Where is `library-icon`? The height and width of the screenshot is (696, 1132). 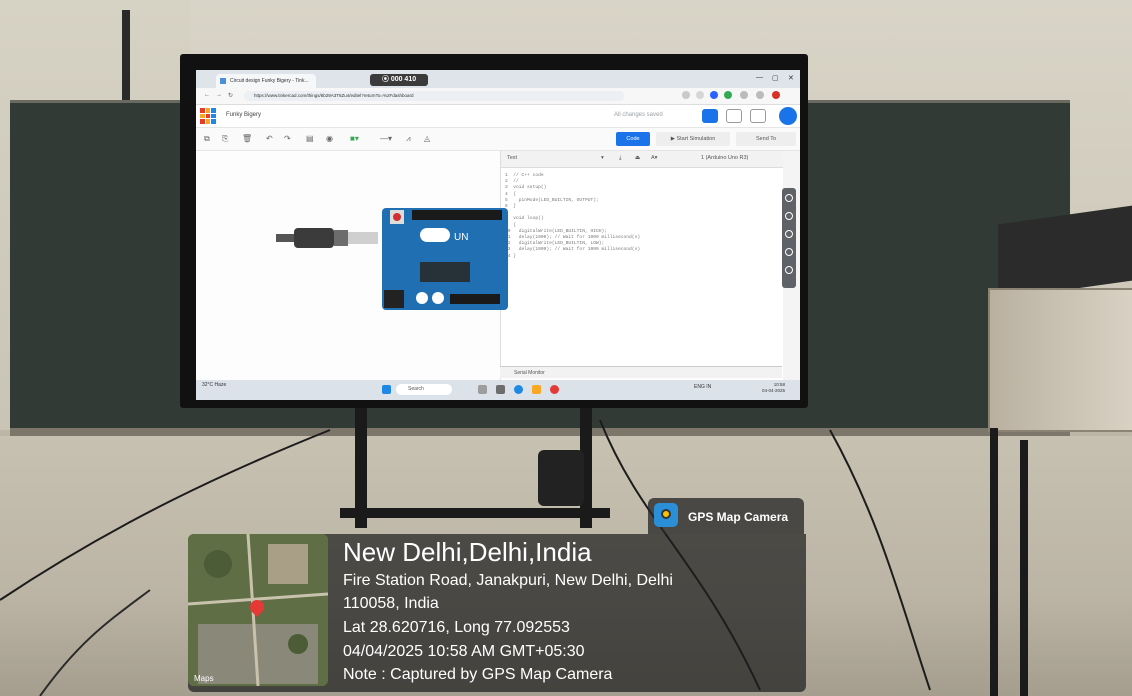
library-icon is located at coordinates (789, 234).